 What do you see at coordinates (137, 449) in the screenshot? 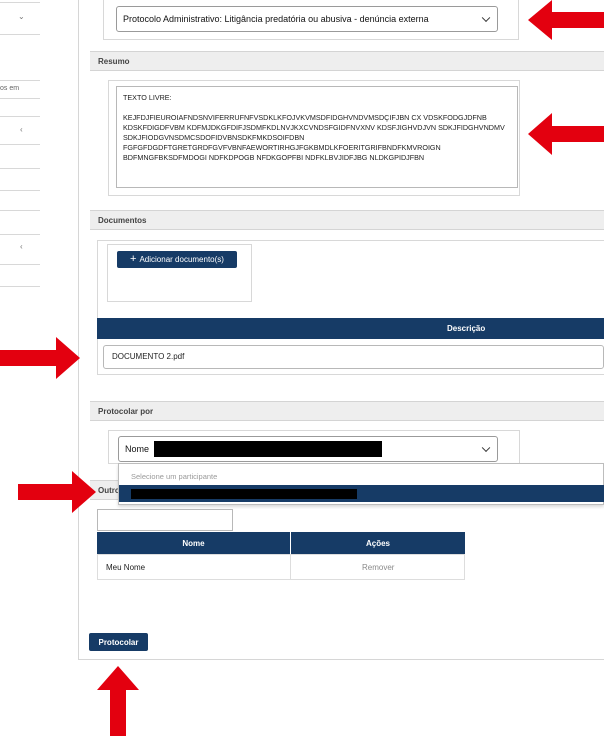
I see `participant-select-label: Nome` at bounding box center [137, 449].